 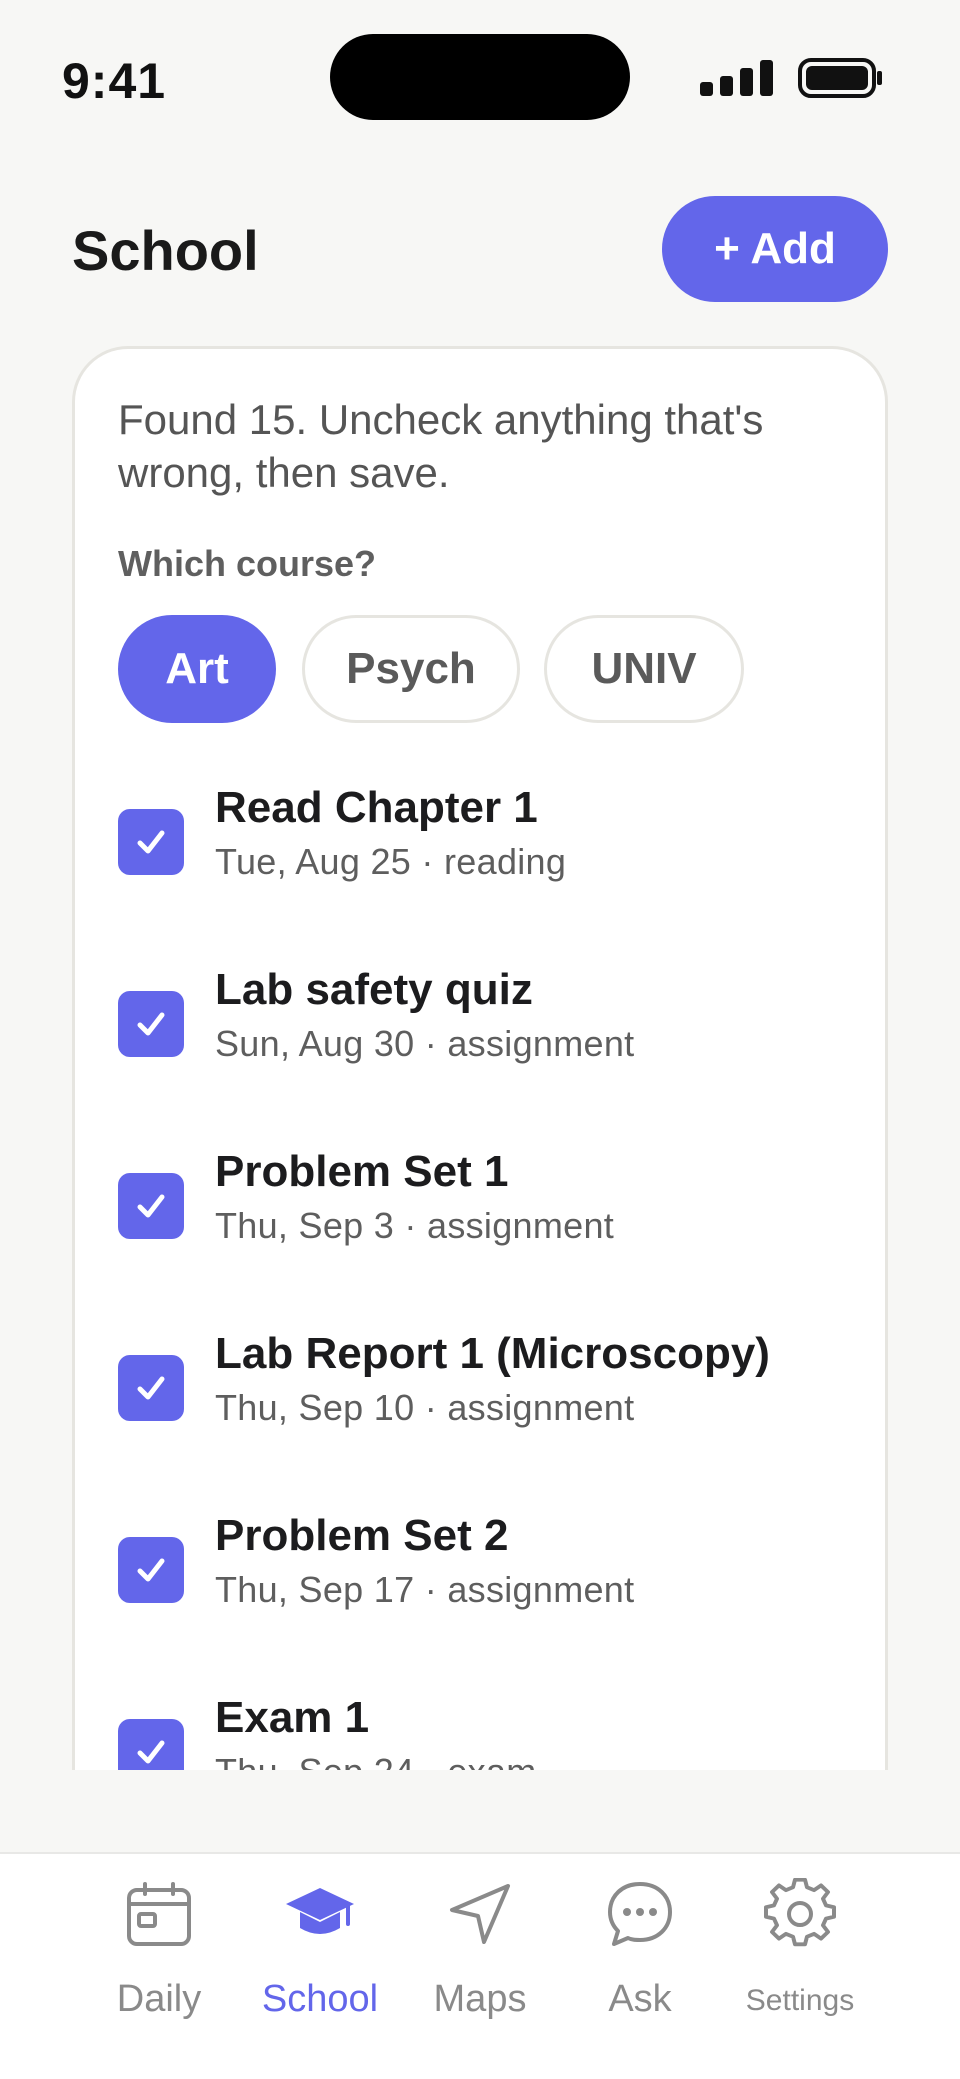 I want to click on item-title: Read Chapter 1, so click(x=376, y=807).